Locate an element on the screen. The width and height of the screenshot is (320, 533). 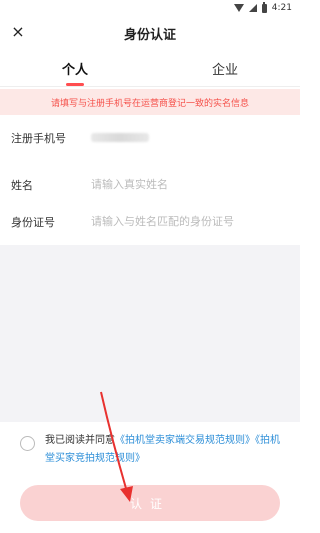
name-input is located at coordinates (186, 184).